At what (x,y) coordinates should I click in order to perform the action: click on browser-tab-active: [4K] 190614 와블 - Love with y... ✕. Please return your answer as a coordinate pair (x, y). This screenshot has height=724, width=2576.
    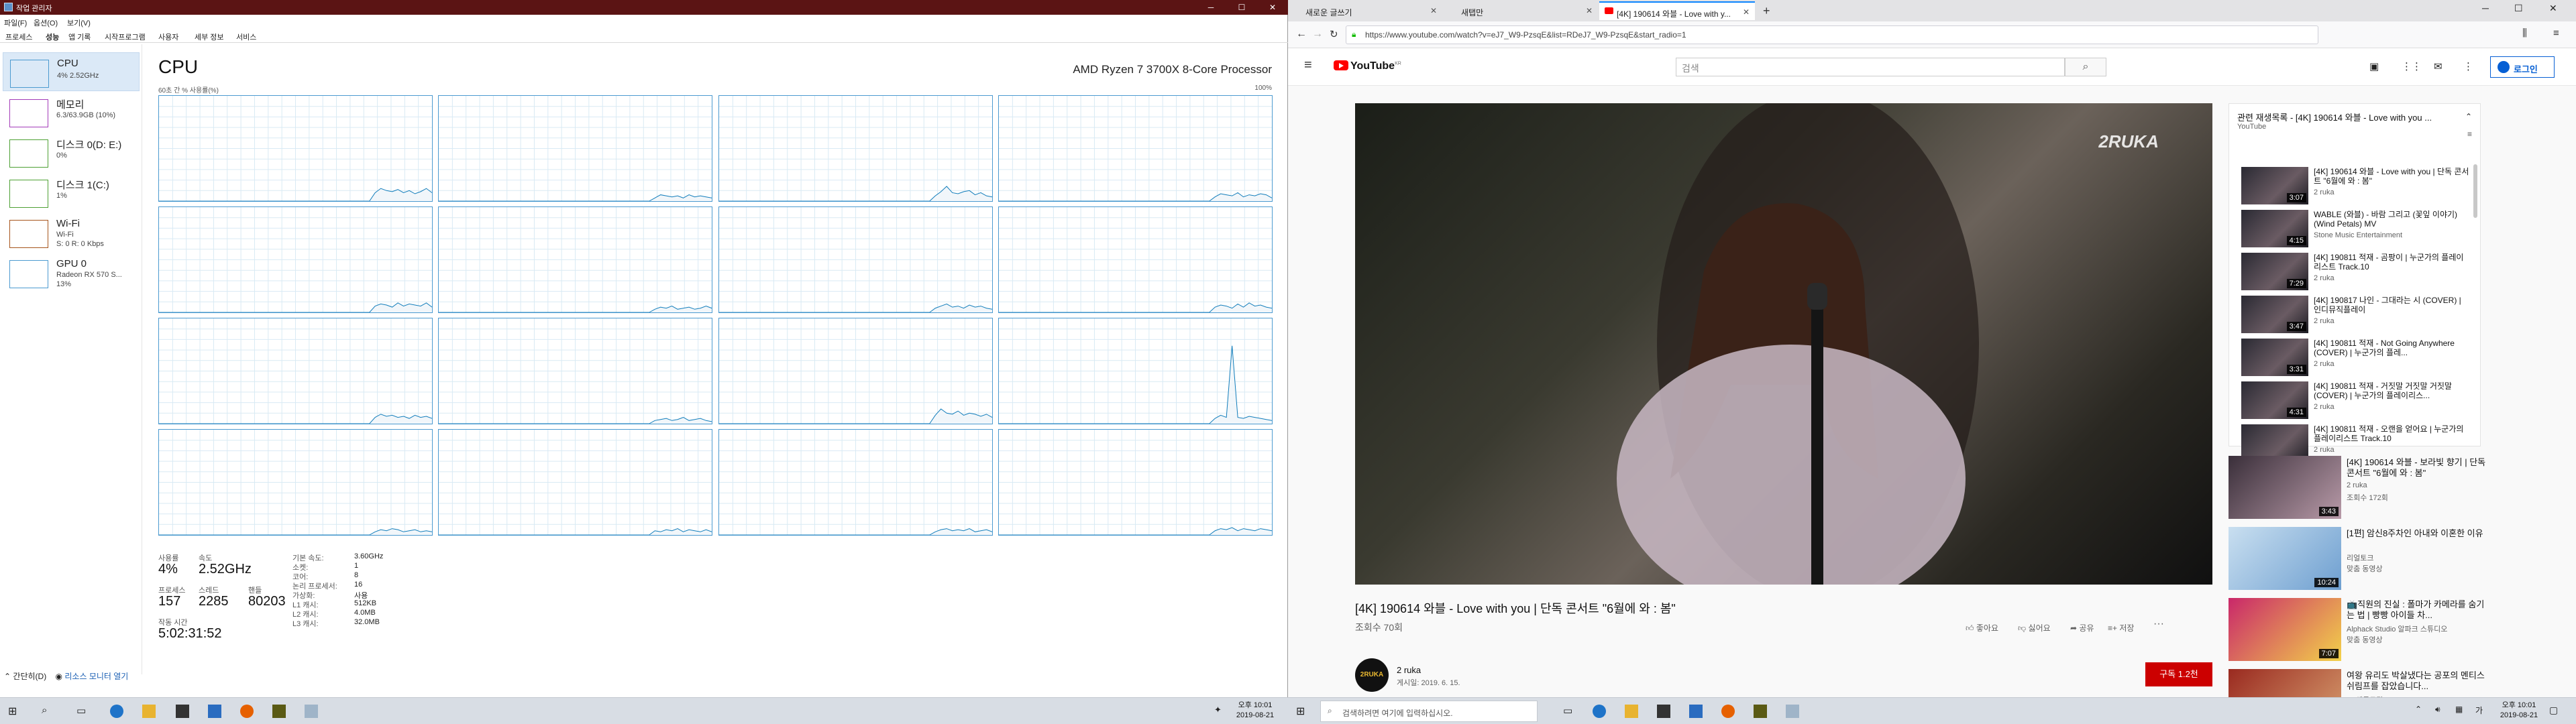
    Looking at the image, I should click on (1677, 10).